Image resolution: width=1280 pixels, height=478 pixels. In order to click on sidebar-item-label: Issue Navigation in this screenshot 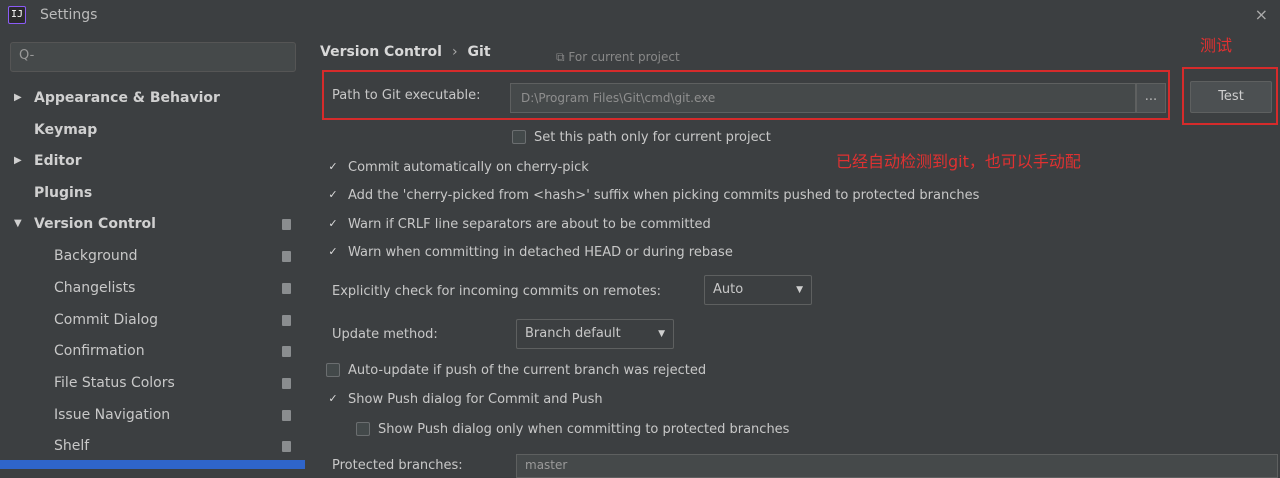, I will do `click(112, 415)`.